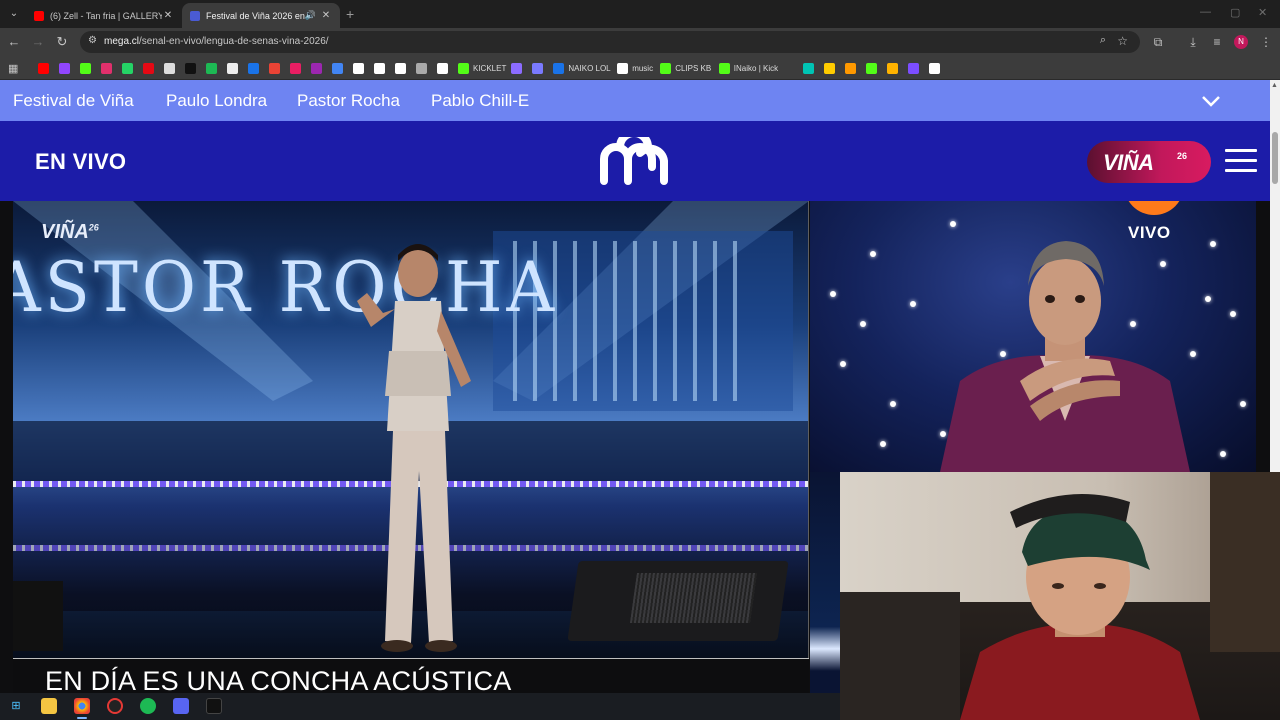  Describe the element at coordinates (756, 68) in the screenshot. I see `bookmark-label: INaiko | Kick` at that location.